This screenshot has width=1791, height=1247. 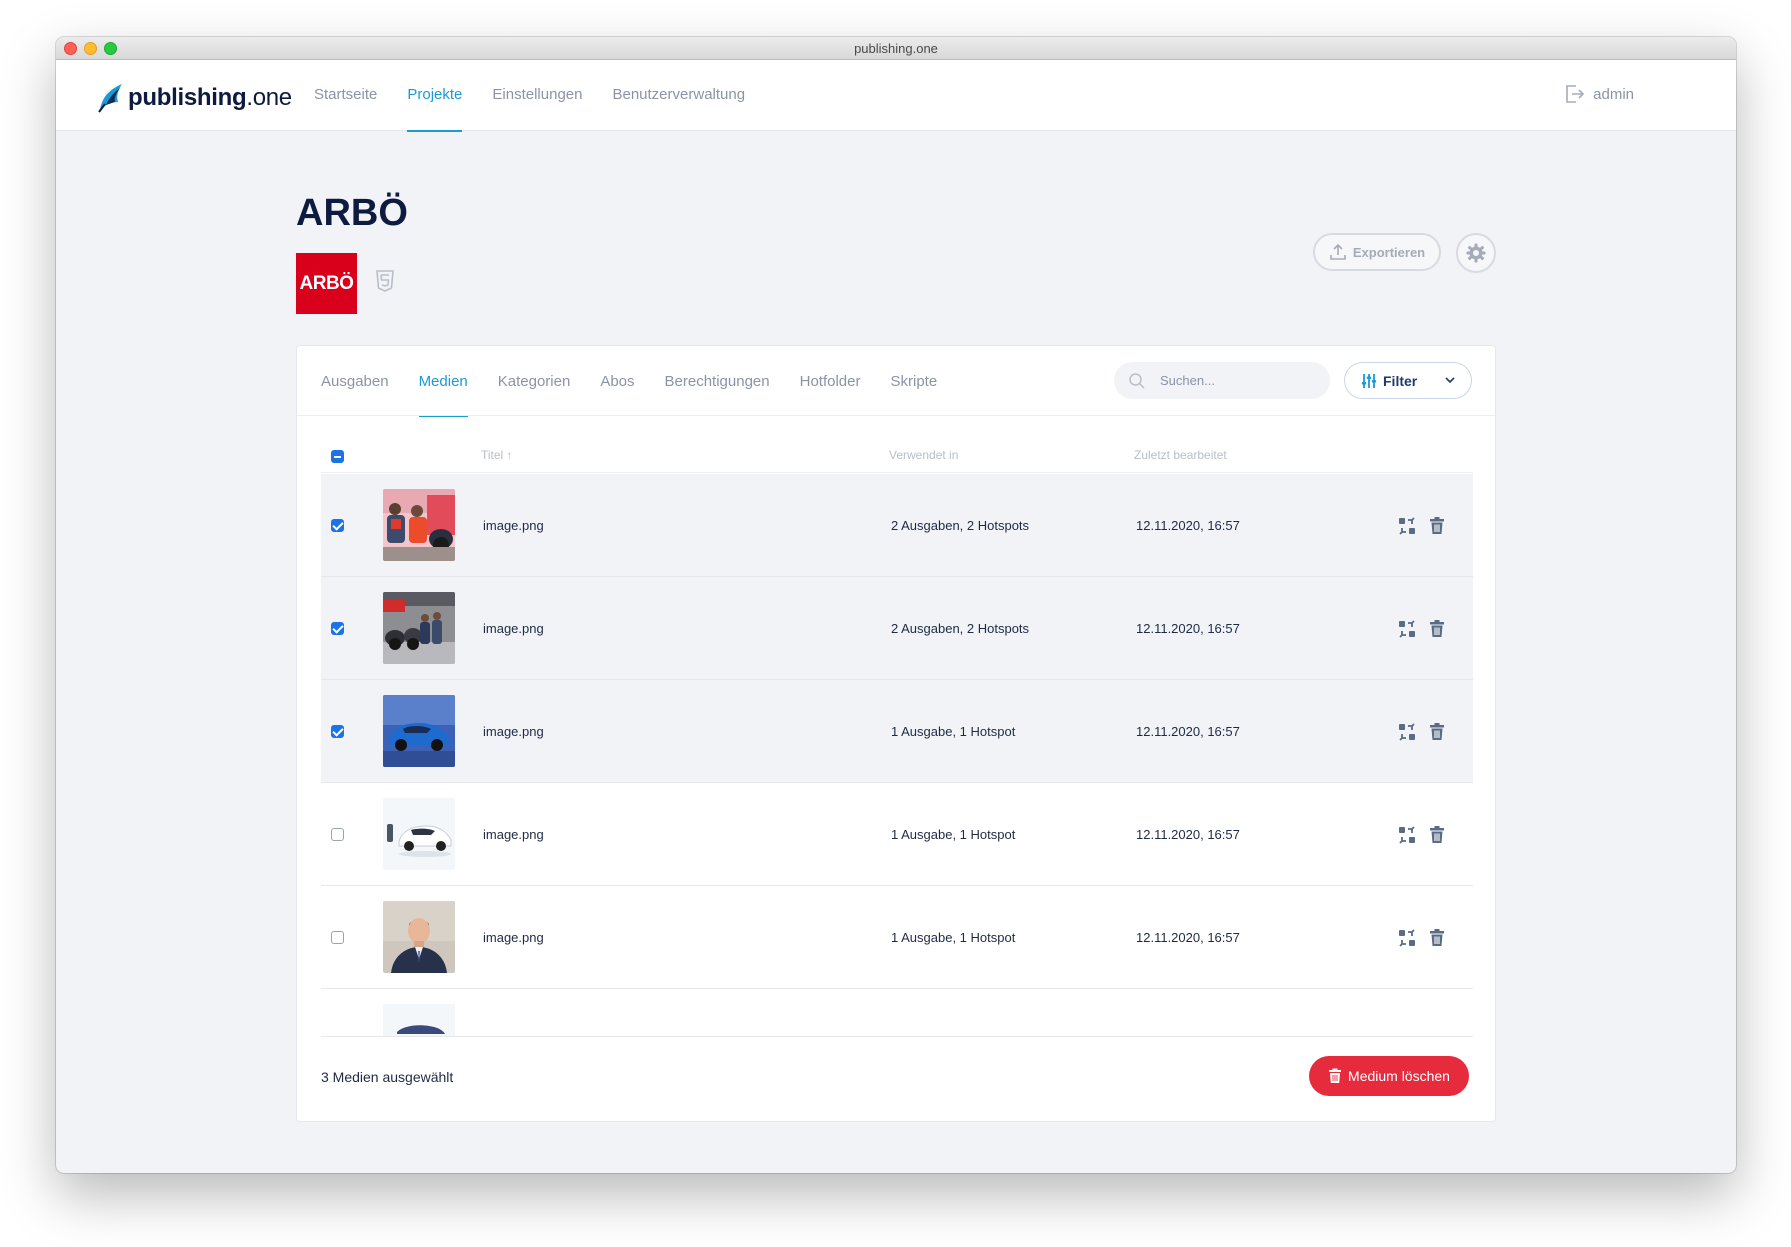 I want to click on user-name: admin, so click(x=1613, y=94).